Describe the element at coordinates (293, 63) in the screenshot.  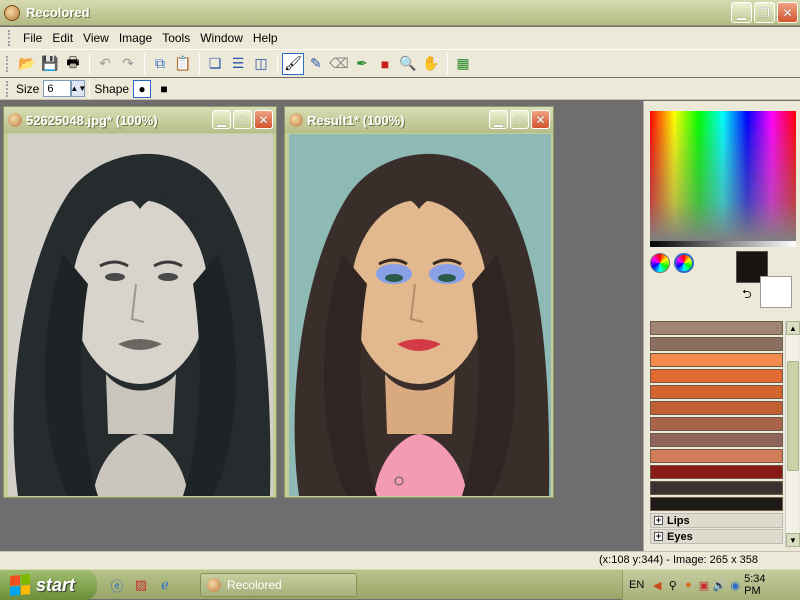
I see `brush-button: 🖌` at that location.